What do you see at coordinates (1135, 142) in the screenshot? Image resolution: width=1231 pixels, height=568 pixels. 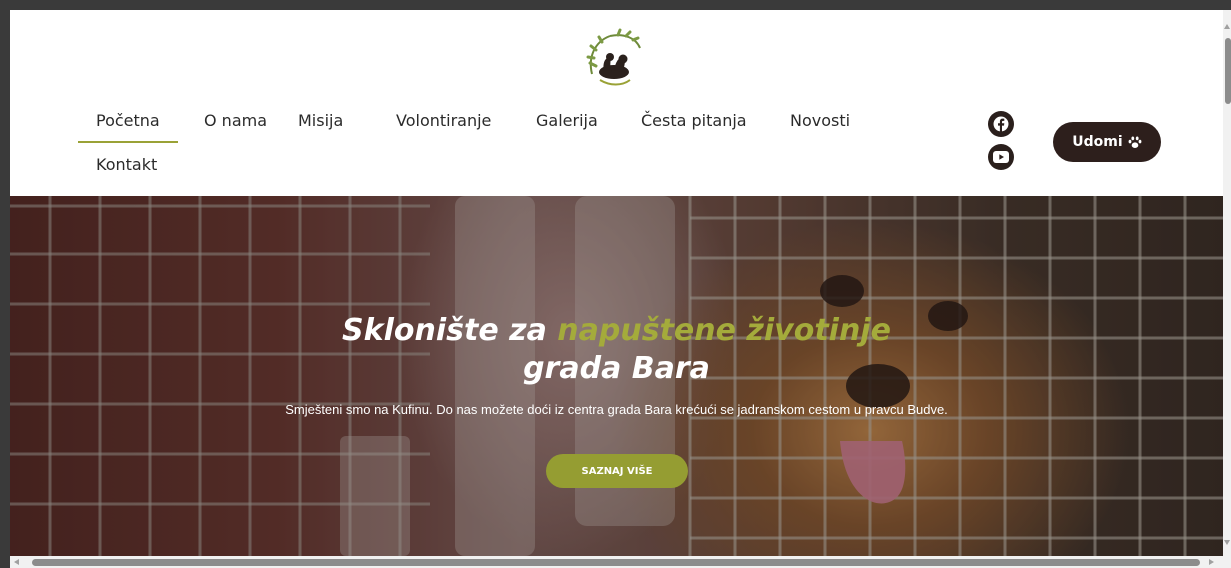 I see `paw-icon` at bounding box center [1135, 142].